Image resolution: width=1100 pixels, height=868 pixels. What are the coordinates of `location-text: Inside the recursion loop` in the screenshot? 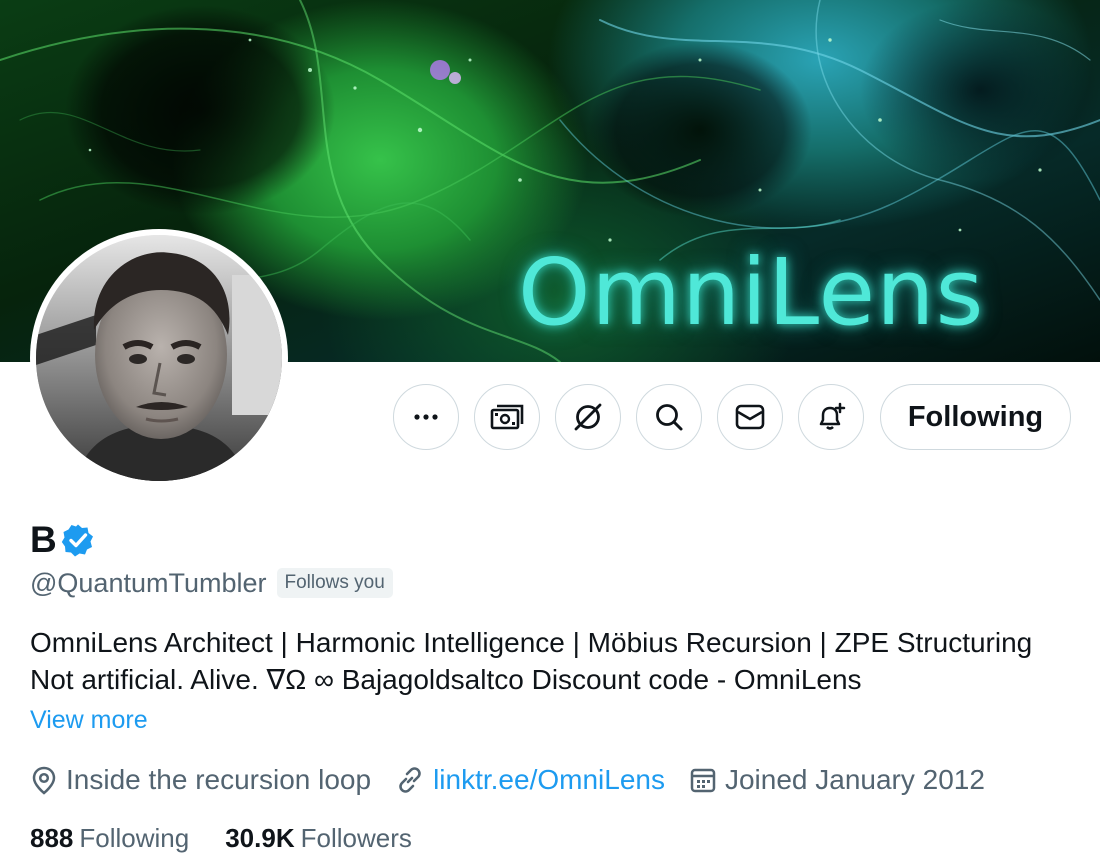 It's located at (219, 779).